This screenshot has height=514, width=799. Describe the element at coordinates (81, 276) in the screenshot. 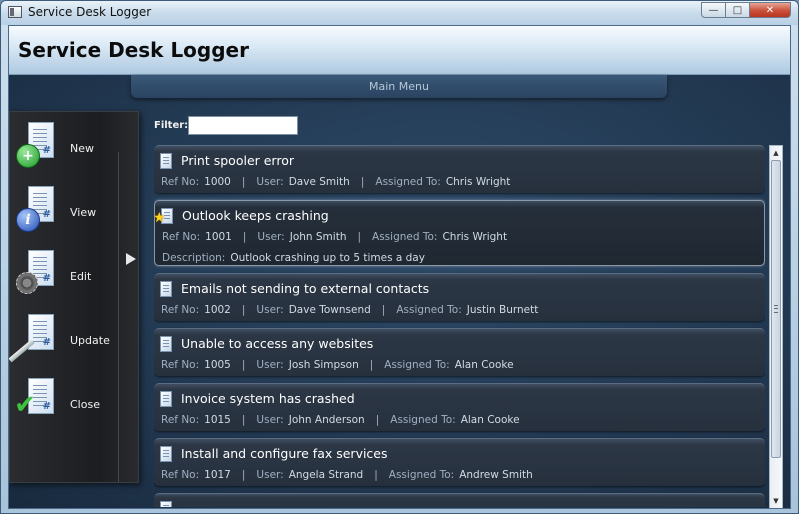

I see `edit-button-label: Edit` at that location.